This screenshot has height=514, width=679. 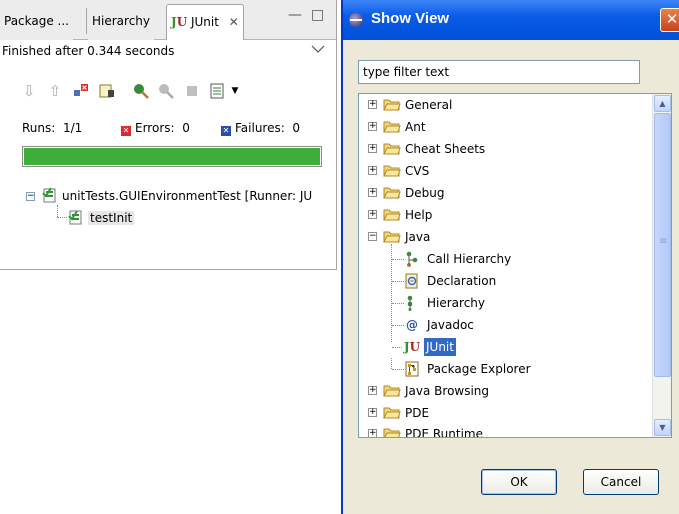 I want to click on failures-value: 0, so click(x=296, y=128).